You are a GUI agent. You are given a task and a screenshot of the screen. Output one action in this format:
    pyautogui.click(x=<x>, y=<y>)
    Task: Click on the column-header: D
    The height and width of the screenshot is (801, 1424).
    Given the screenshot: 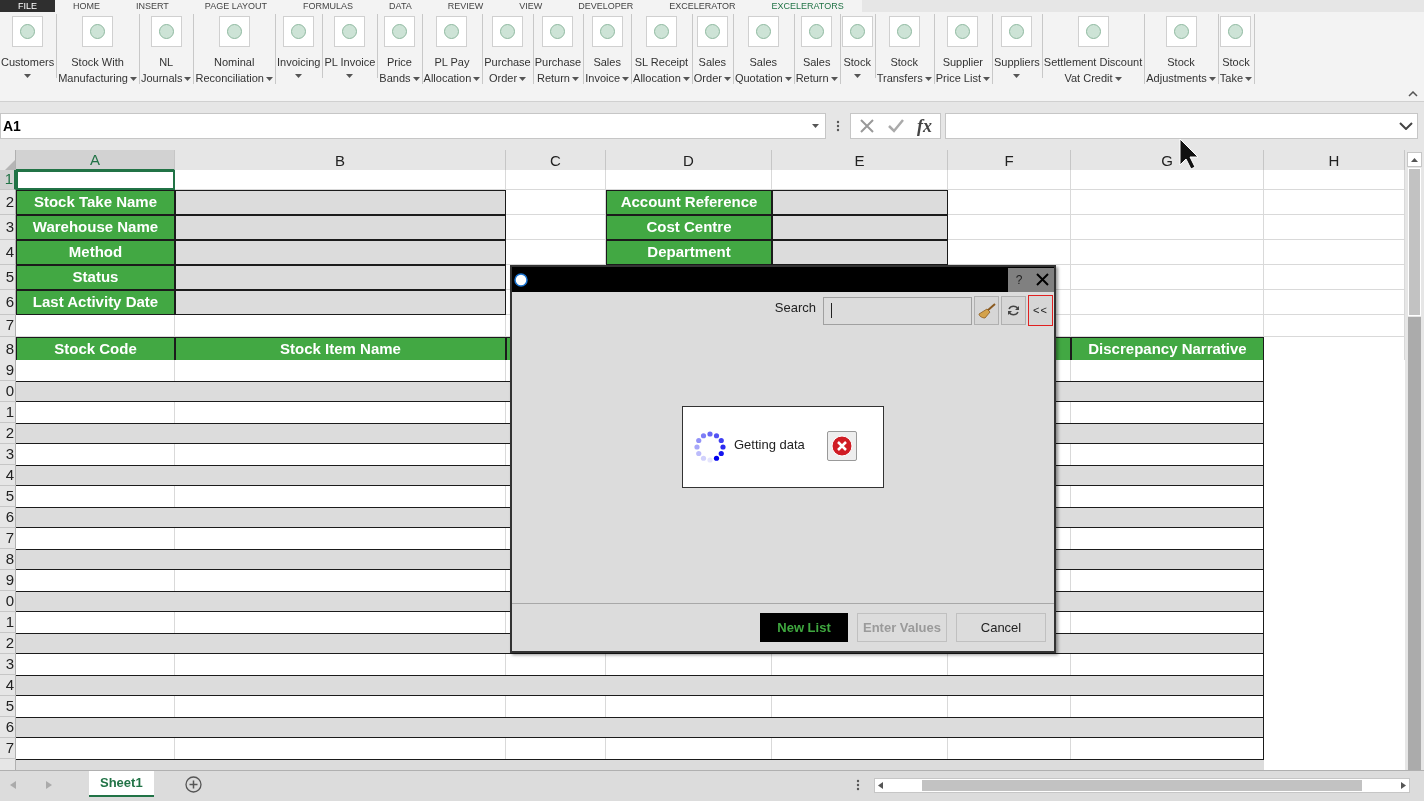 What is the action you would take?
    pyautogui.click(x=689, y=160)
    